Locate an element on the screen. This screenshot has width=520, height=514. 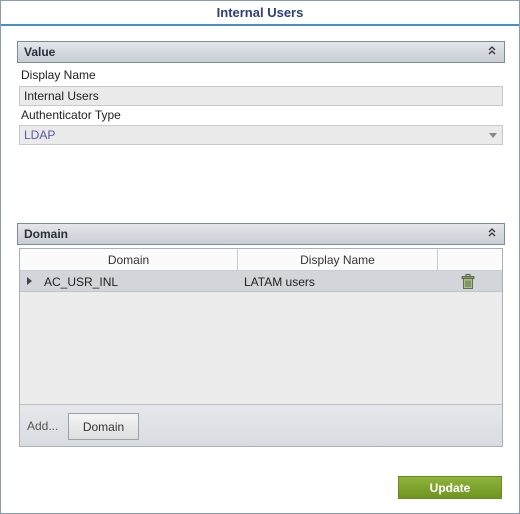
collapse-domain-icon is located at coordinates (492, 234).